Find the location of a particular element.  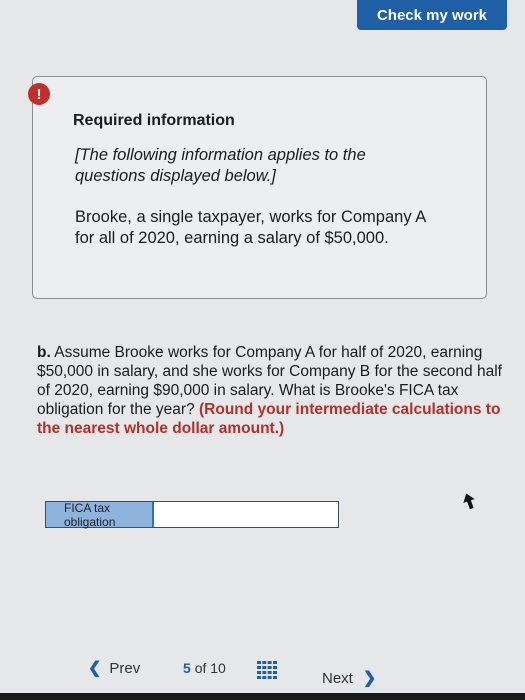

page-indicator: 5 of 10 is located at coordinates (204, 668).